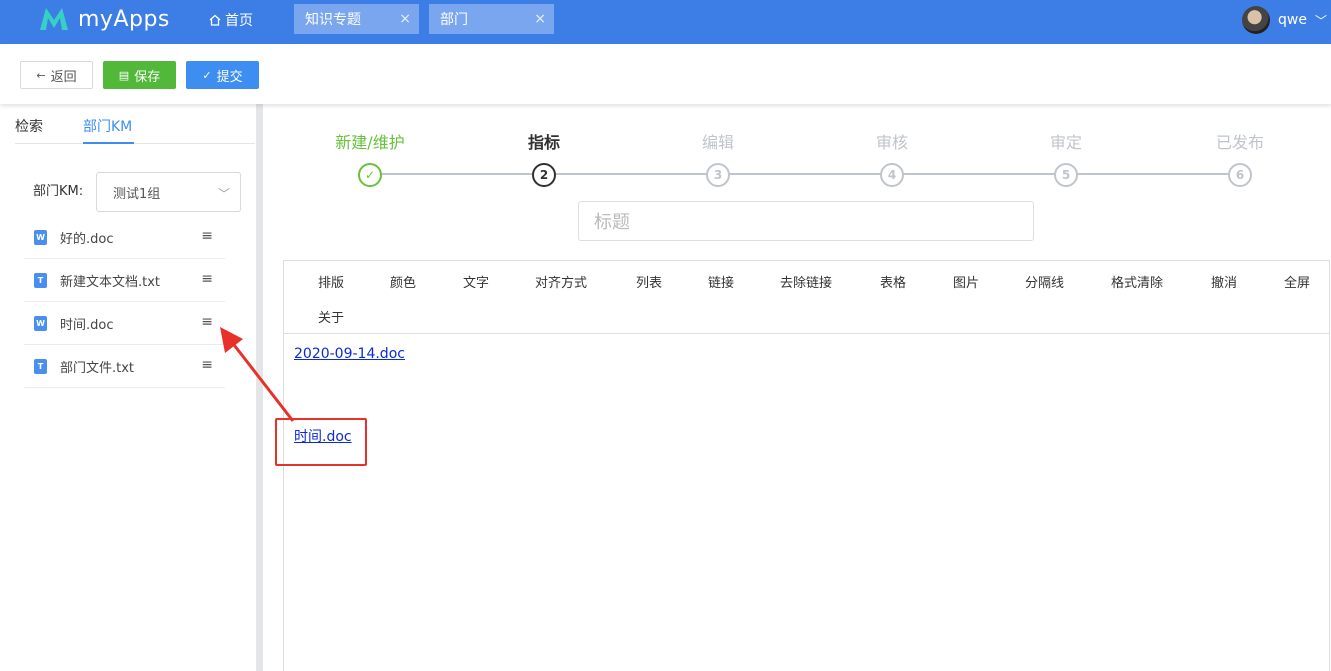 This screenshot has height=671, width=1331. What do you see at coordinates (97, 368) in the screenshot?
I see `file-name: 部门文件.txt` at bounding box center [97, 368].